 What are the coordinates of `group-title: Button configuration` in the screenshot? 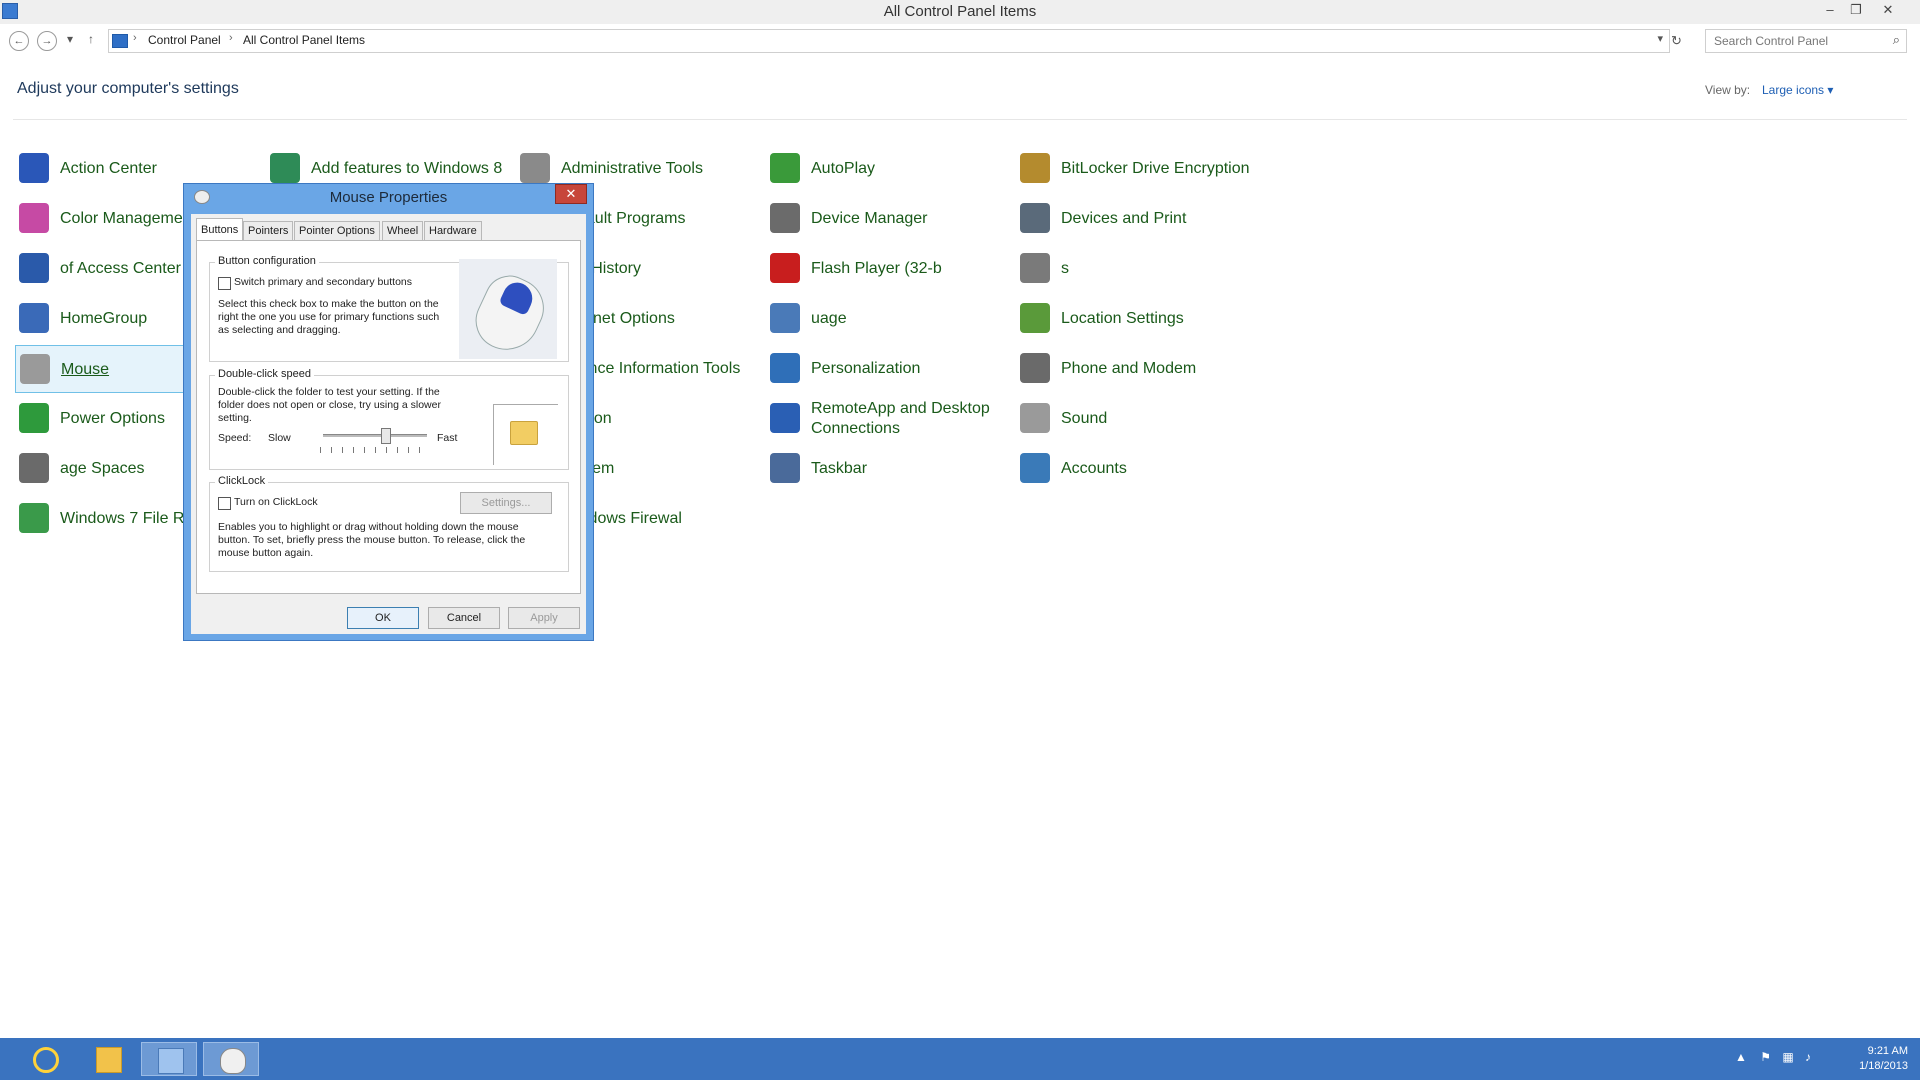 It's located at (267, 261).